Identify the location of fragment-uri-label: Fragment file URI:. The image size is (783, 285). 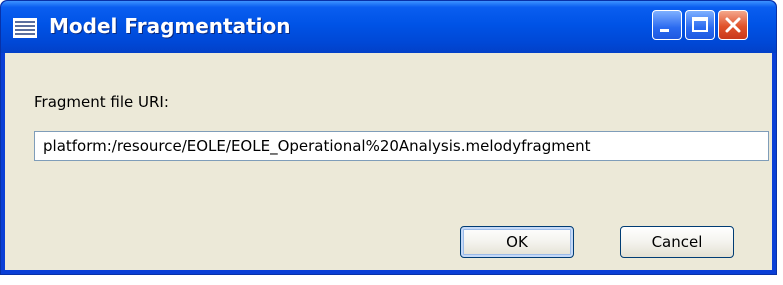
(101, 102).